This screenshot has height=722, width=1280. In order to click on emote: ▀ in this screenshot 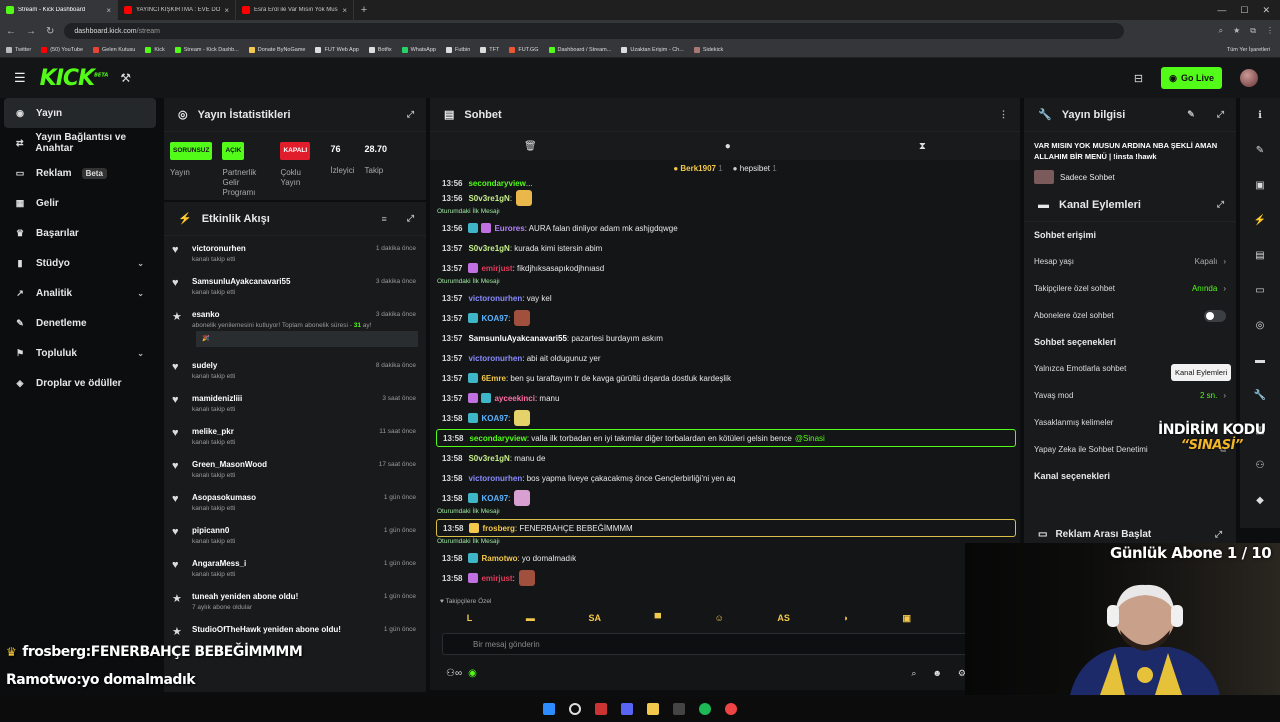, I will do `click(658, 618)`.